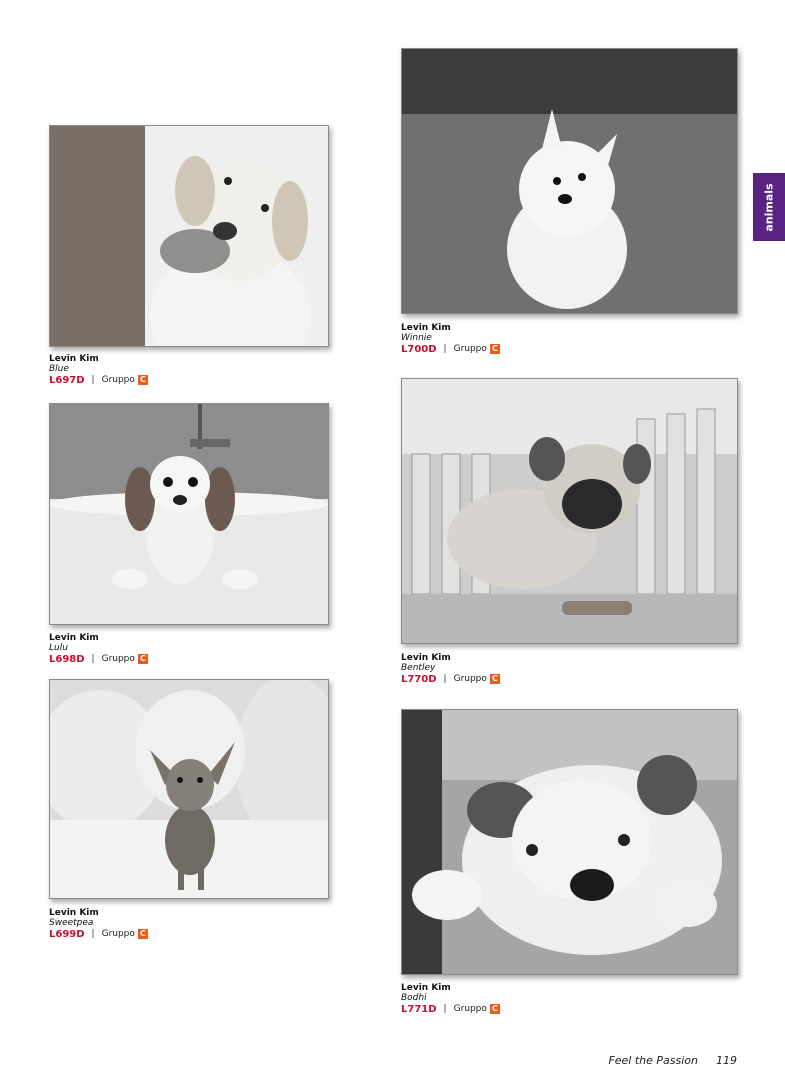 This screenshot has width=785, height=1080. I want to click on code-line: L770D | Gruppo C, so click(450, 680).